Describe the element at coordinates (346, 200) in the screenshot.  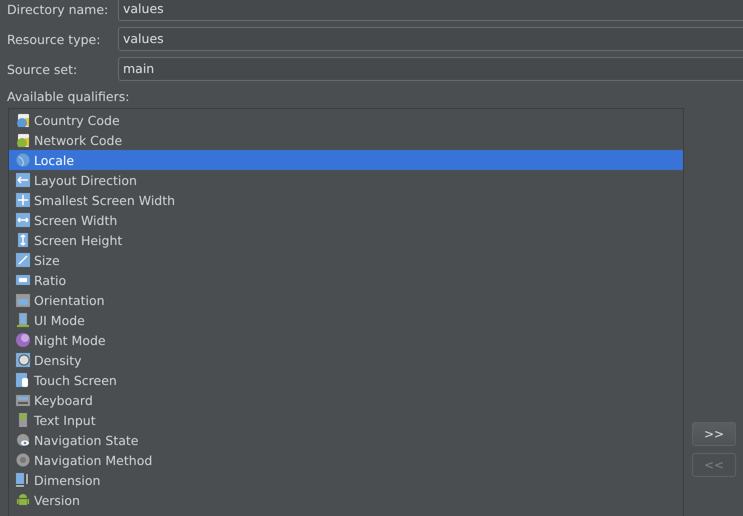
I see `list-item: Smallest Screen Width` at that location.